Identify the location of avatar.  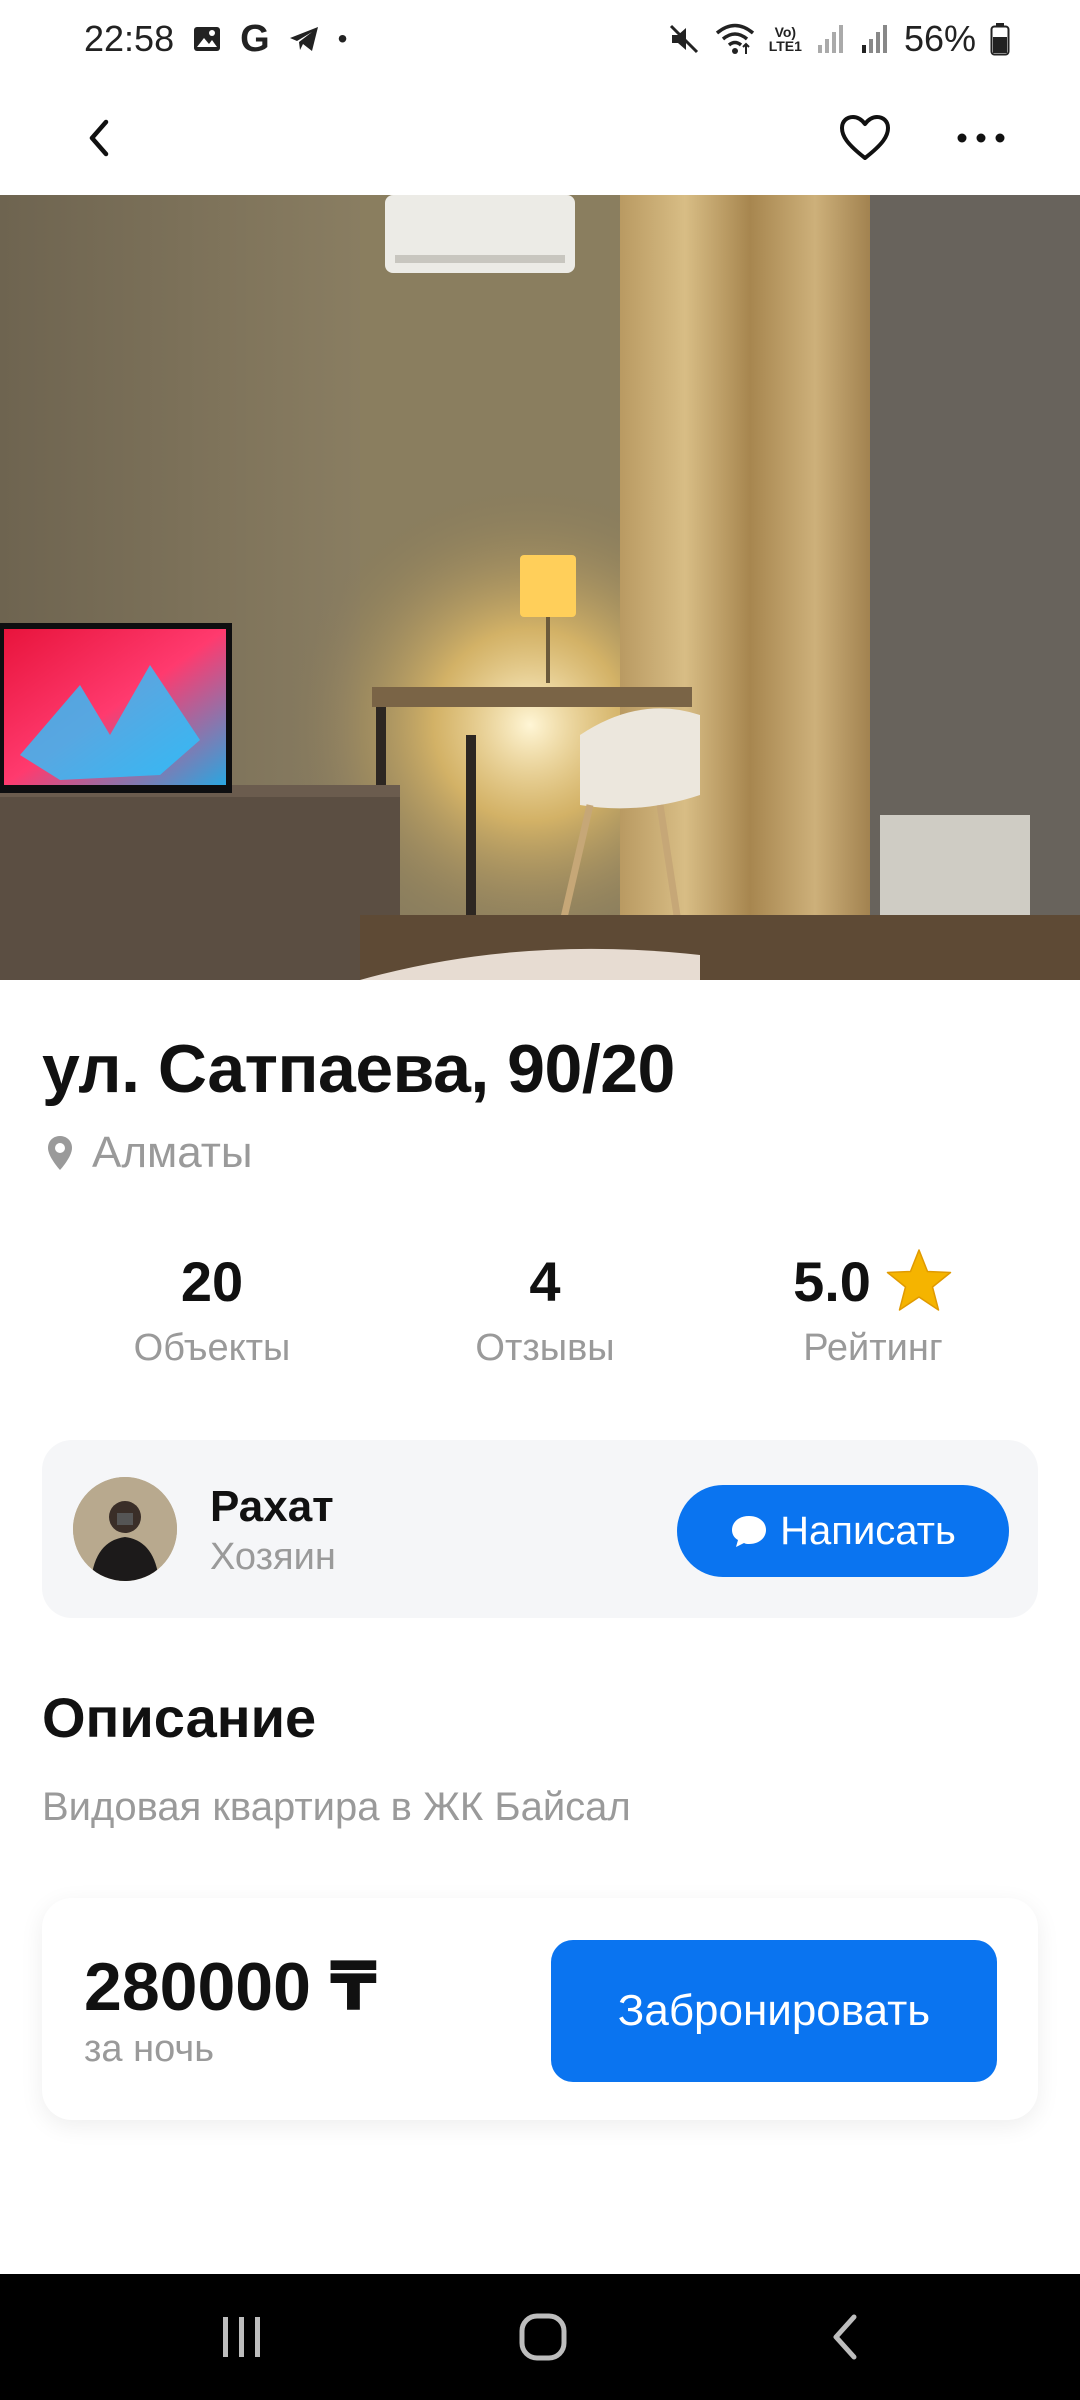
(125, 1529).